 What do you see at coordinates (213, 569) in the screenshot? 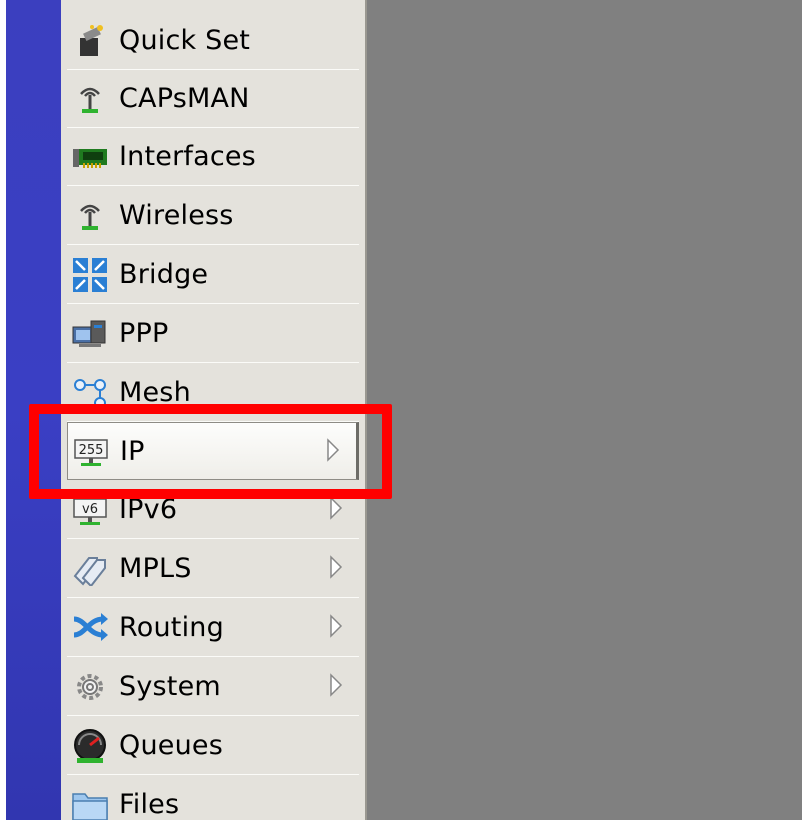
I see `menu-item-mpls: MPLS` at bounding box center [213, 569].